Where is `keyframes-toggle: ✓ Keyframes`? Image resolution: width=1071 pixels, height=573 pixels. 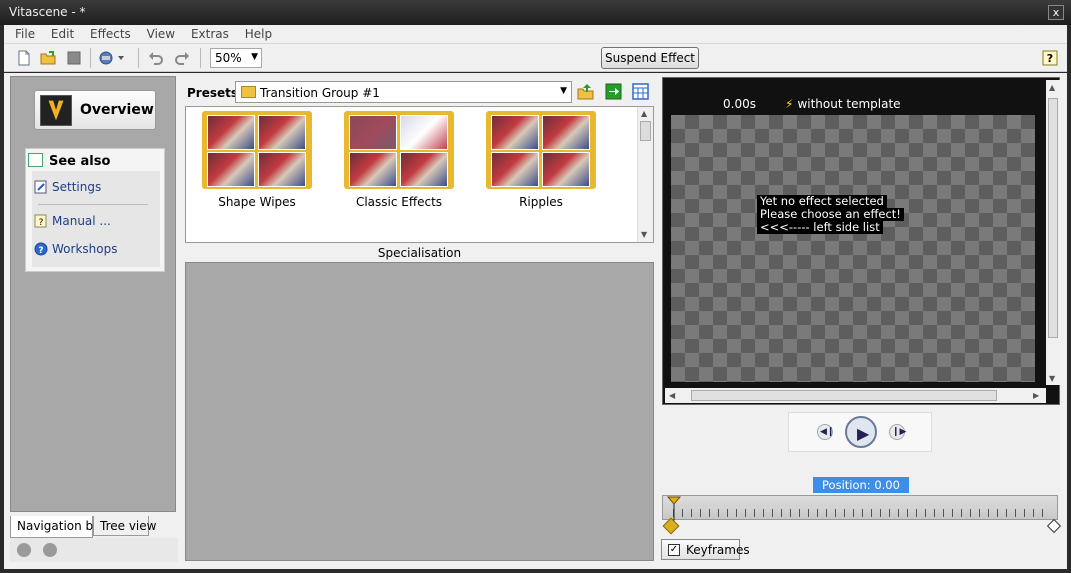 keyframes-toggle: ✓ Keyframes is located at coordinates (705, 549).